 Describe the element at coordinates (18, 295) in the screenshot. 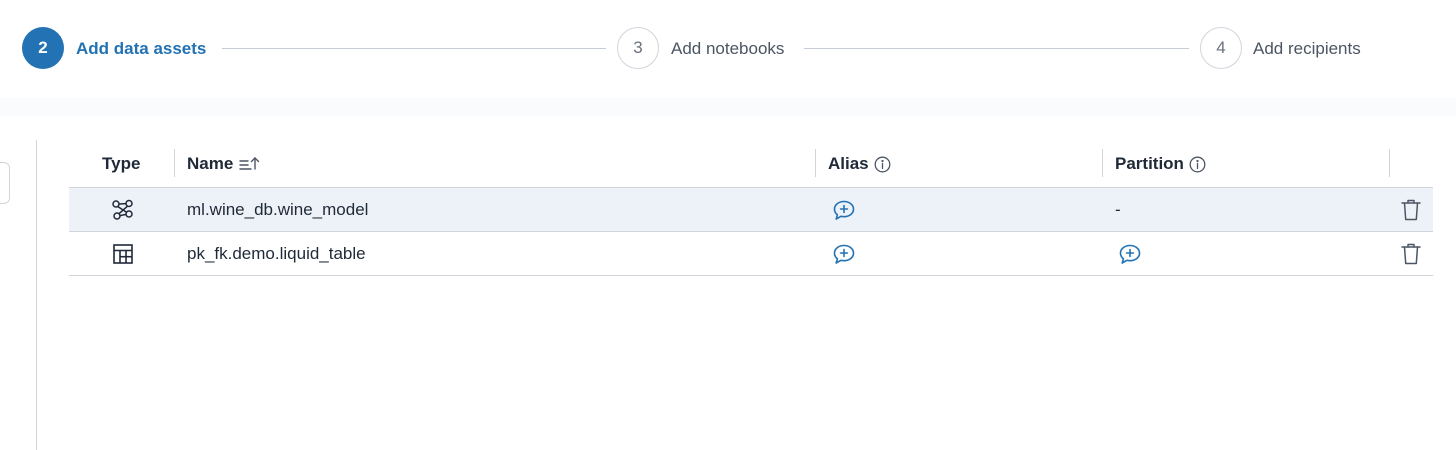

I see `left-panel` at that location.